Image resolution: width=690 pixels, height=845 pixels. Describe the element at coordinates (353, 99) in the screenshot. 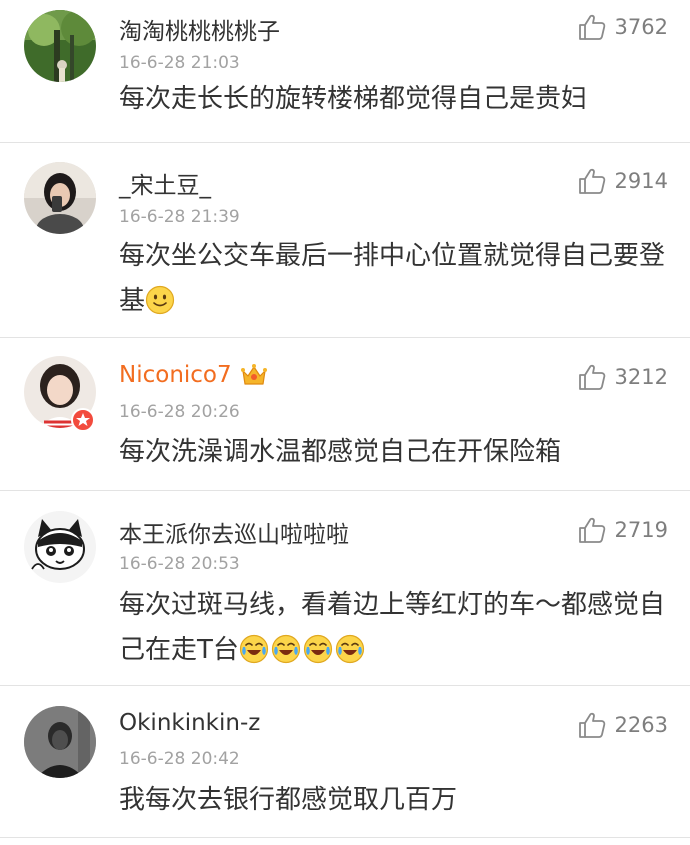

I see `comment-text-content: 每次走长长的旋转楼梯都觉得自己是贵妇` at that location.